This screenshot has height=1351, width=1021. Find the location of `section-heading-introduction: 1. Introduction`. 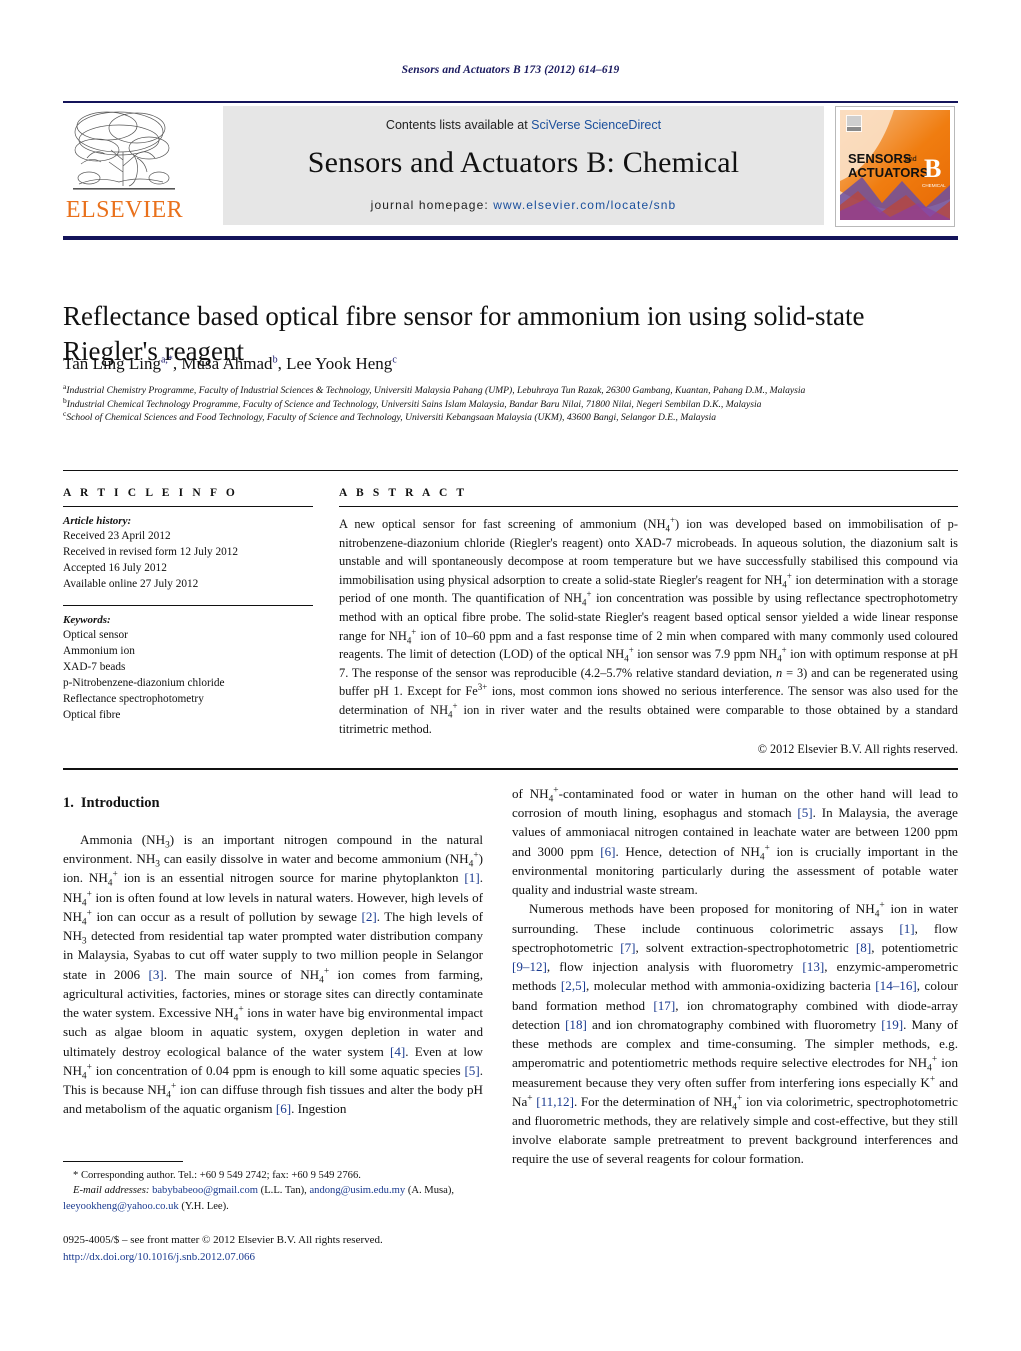

section-heading-introduction: 1. Introduction is located at coordinates (273, 803).